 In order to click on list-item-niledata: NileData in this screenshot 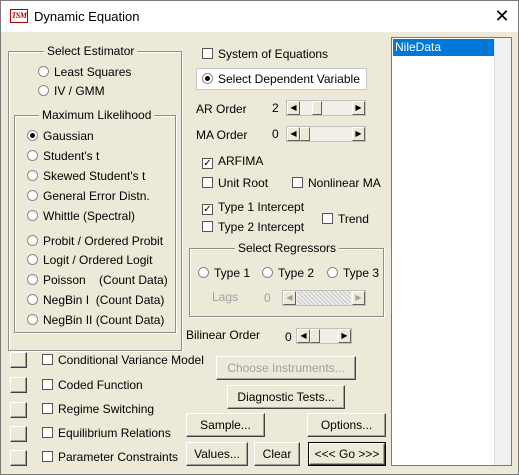, I will do `click(451, 47)`.